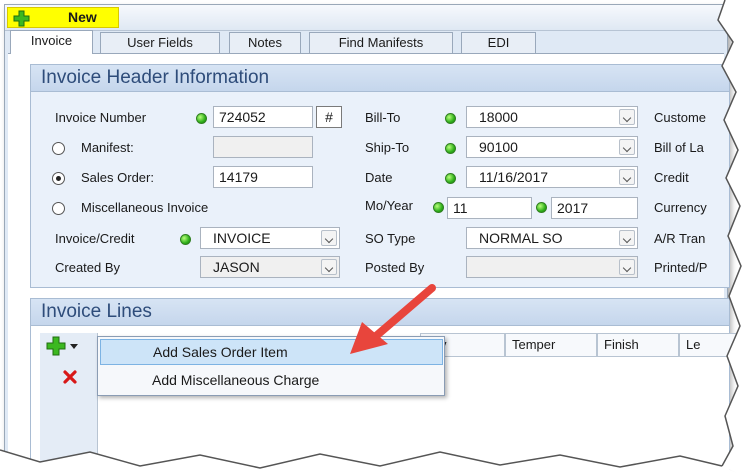 The image size is (743, 476). Describe the element at coordinates (389, 205) in the screenshot. I see `mo-year-label: Mo/Year` at that location.